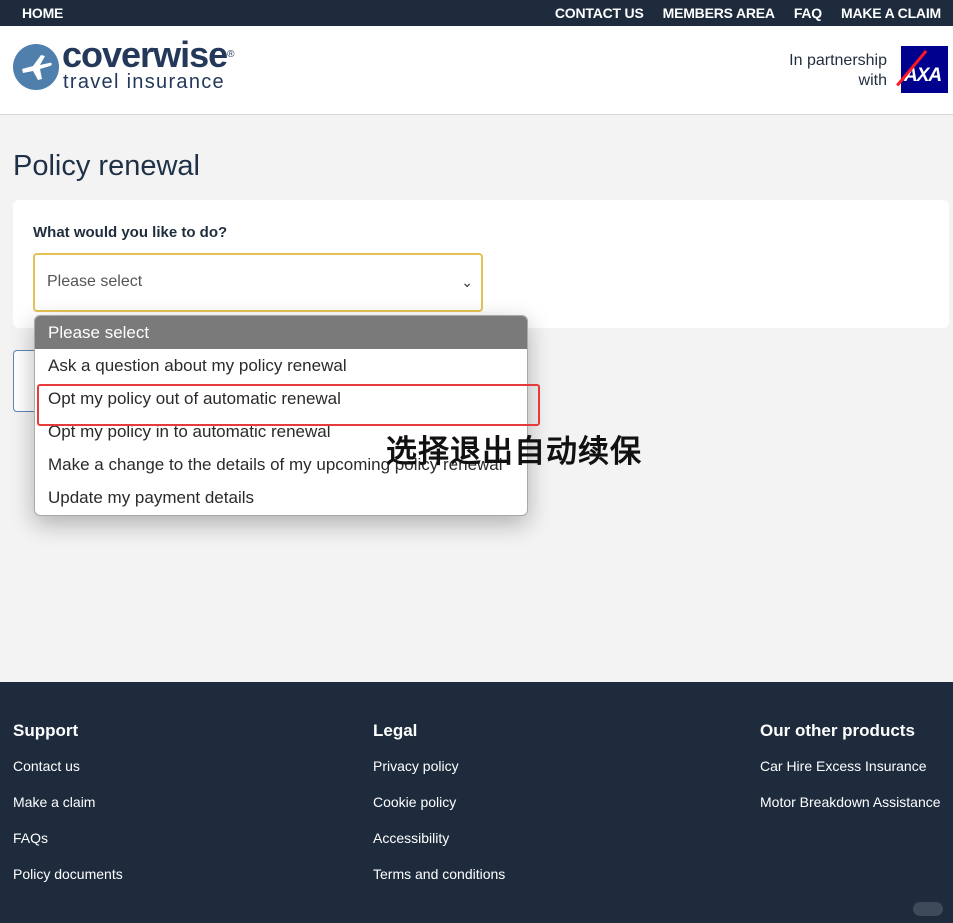 The image size is (953, 923). Describe the element at coordinates (838, 71) in the screenshot. I see `partnership-text: In partnership with` at that location.